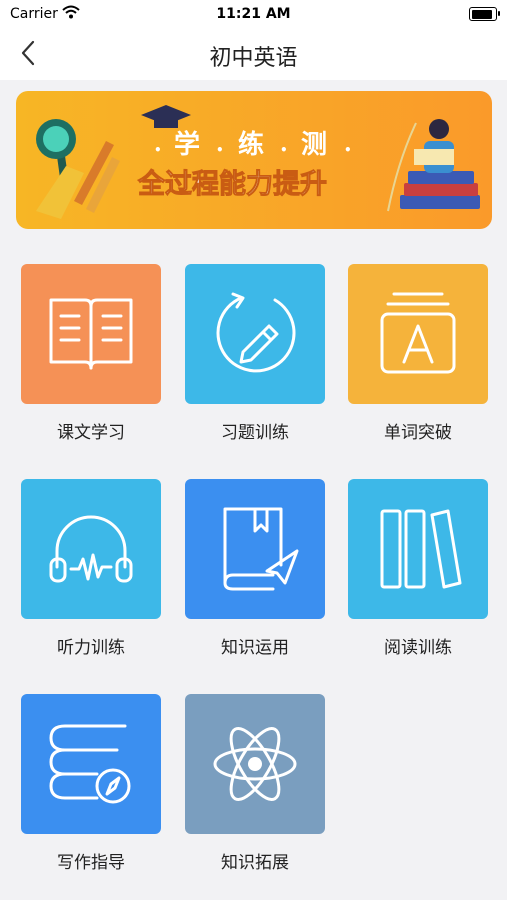  I want to click on menu-item-label: 单词突破, so click(418, 433).